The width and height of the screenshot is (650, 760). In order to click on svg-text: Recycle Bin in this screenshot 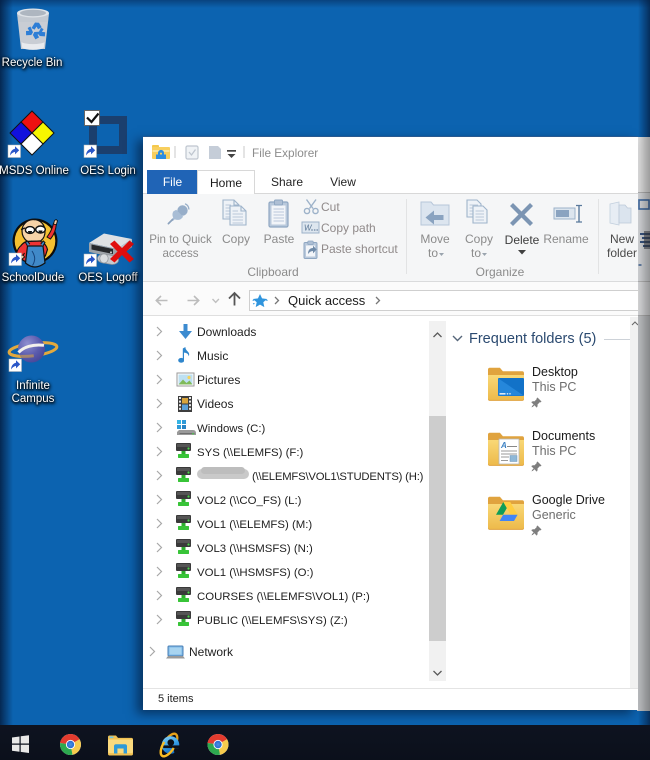, I will do `click(32, 63)`.